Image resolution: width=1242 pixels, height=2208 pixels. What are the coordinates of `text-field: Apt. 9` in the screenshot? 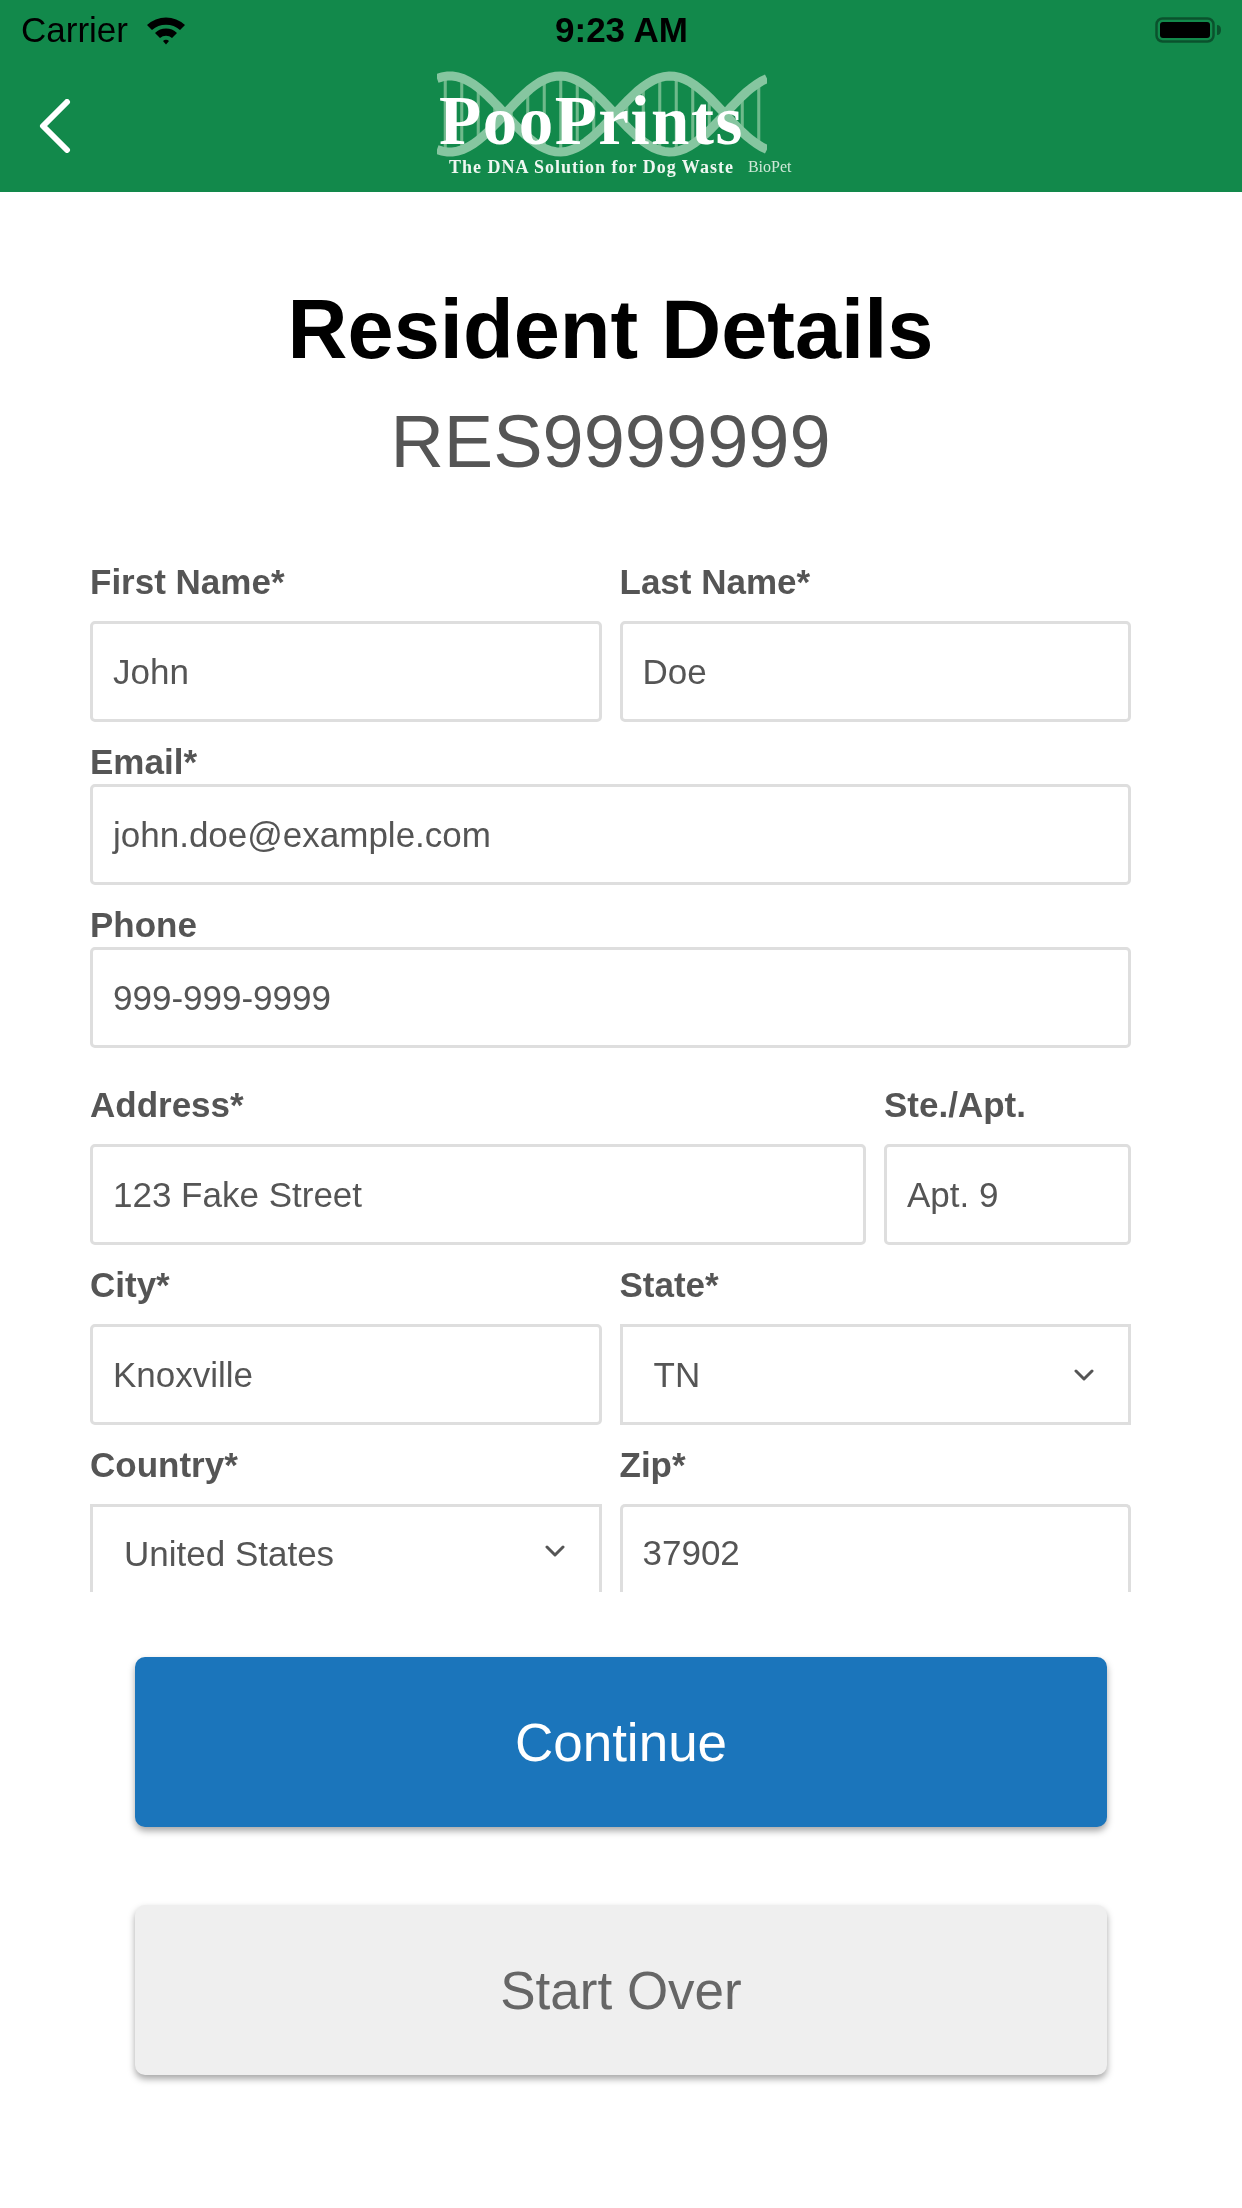 It's located at (1007, 1194).